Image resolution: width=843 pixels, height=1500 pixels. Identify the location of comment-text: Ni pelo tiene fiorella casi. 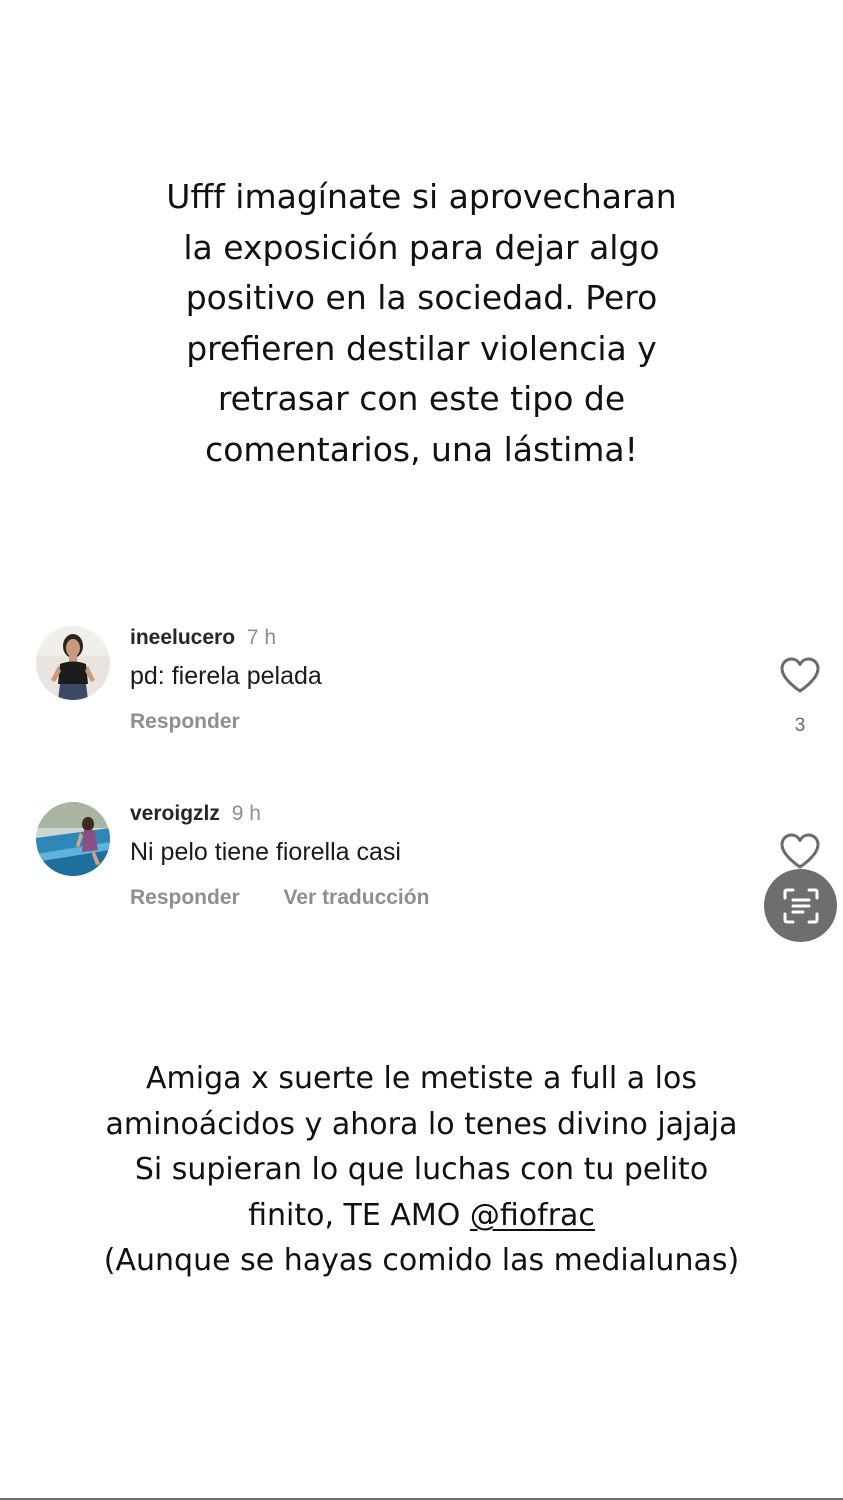
(265, 852).